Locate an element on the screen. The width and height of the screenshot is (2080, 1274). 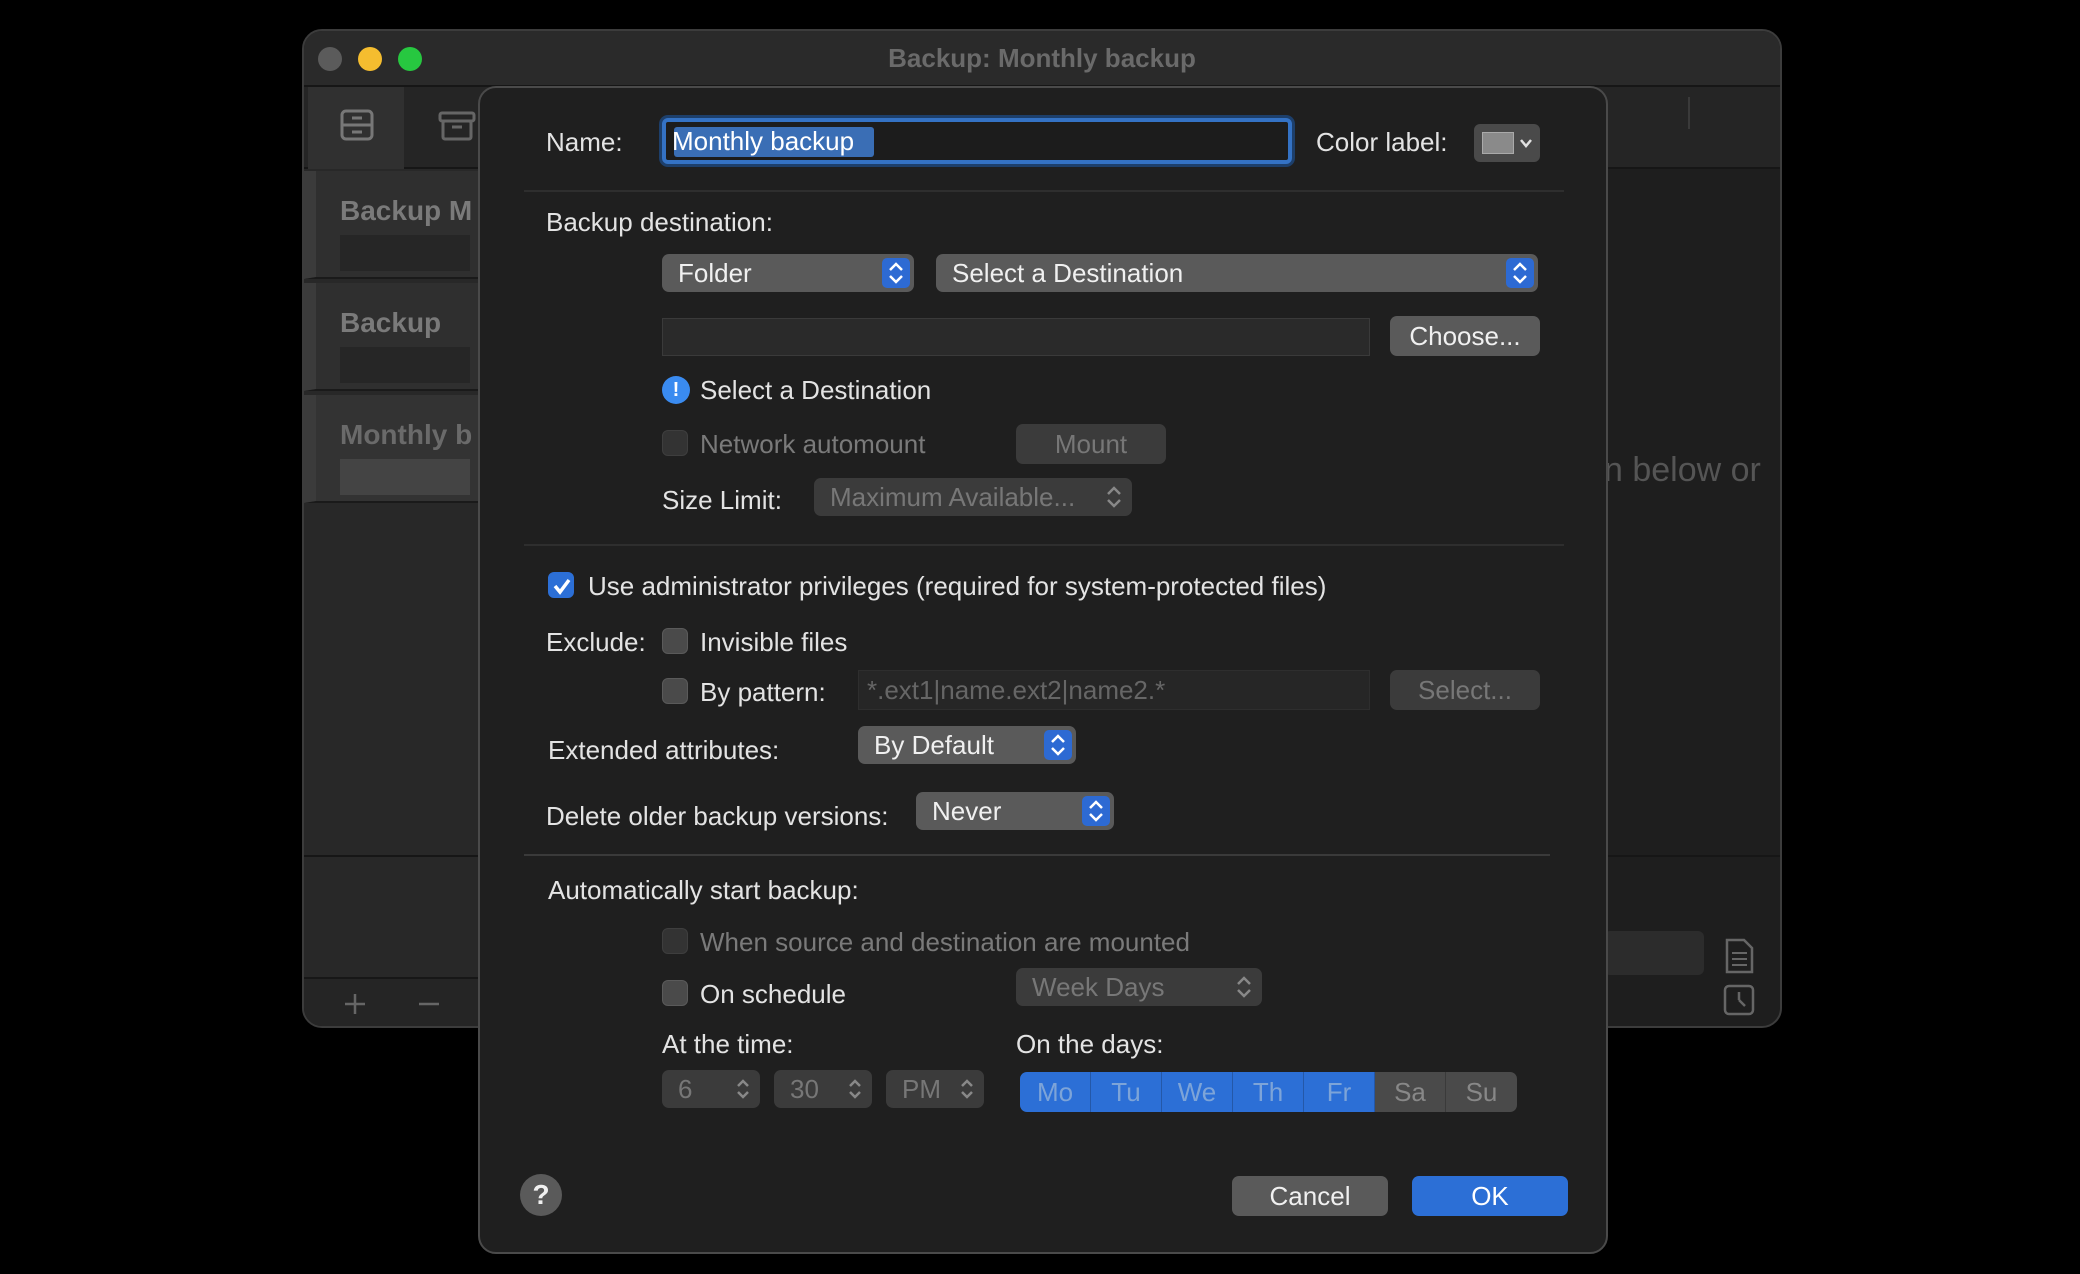
schedule-clock-icon is located at coordinates (1739, 1000).